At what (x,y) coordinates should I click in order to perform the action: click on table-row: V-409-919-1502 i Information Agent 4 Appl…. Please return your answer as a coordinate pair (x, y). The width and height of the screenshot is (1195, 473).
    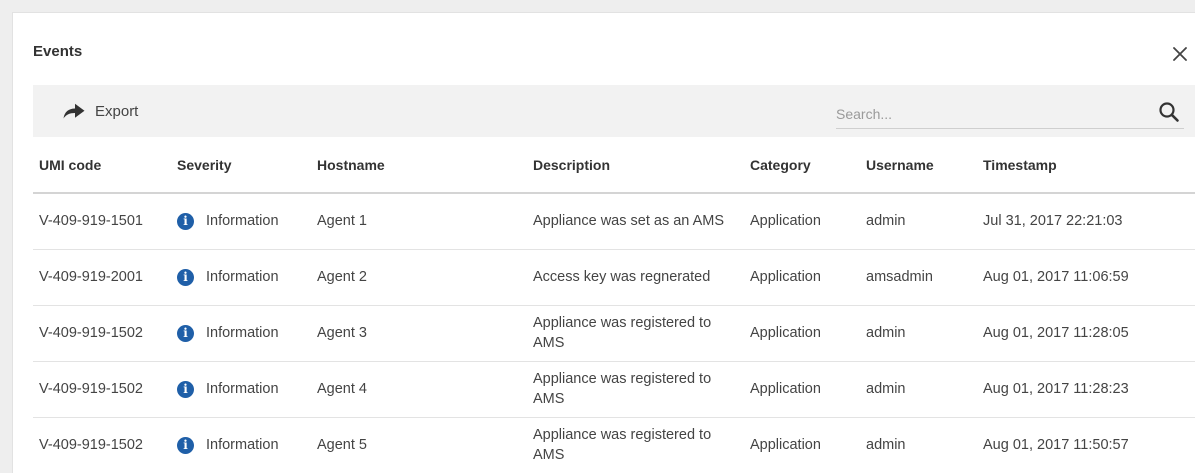
    Looking at the image, I should click on (614, 389).